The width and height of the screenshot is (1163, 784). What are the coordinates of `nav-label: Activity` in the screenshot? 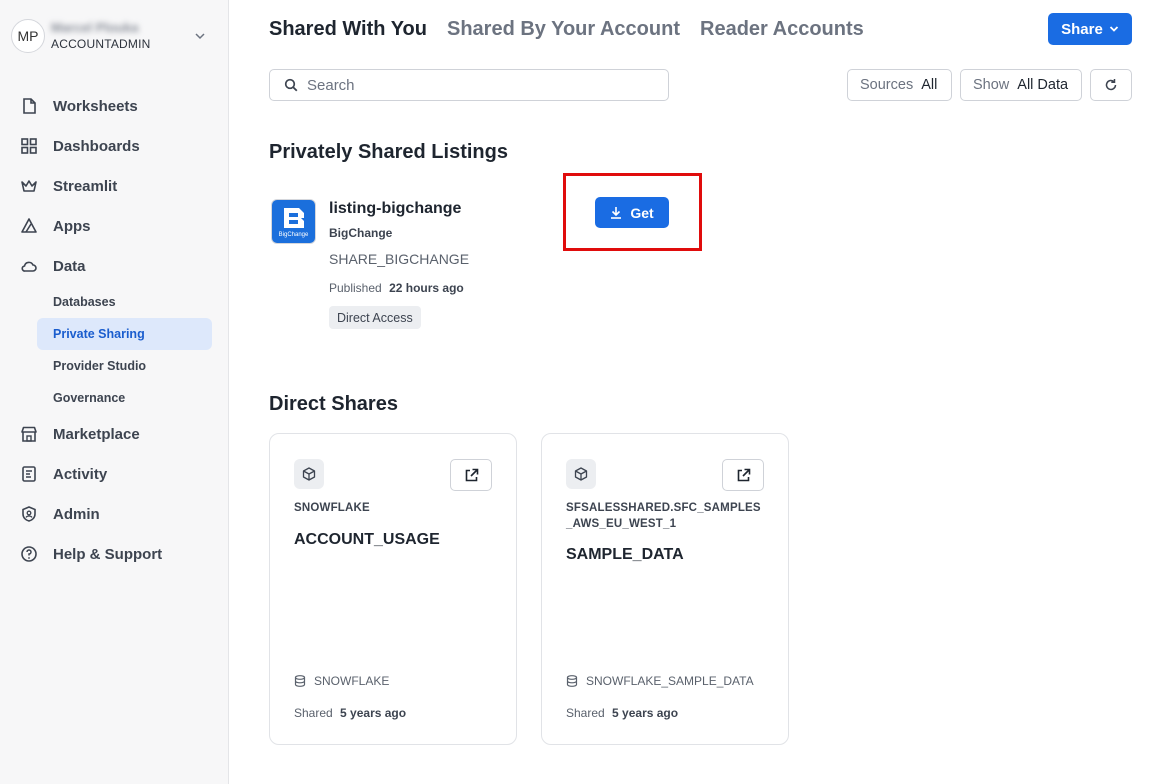 It's located at (80, 474).